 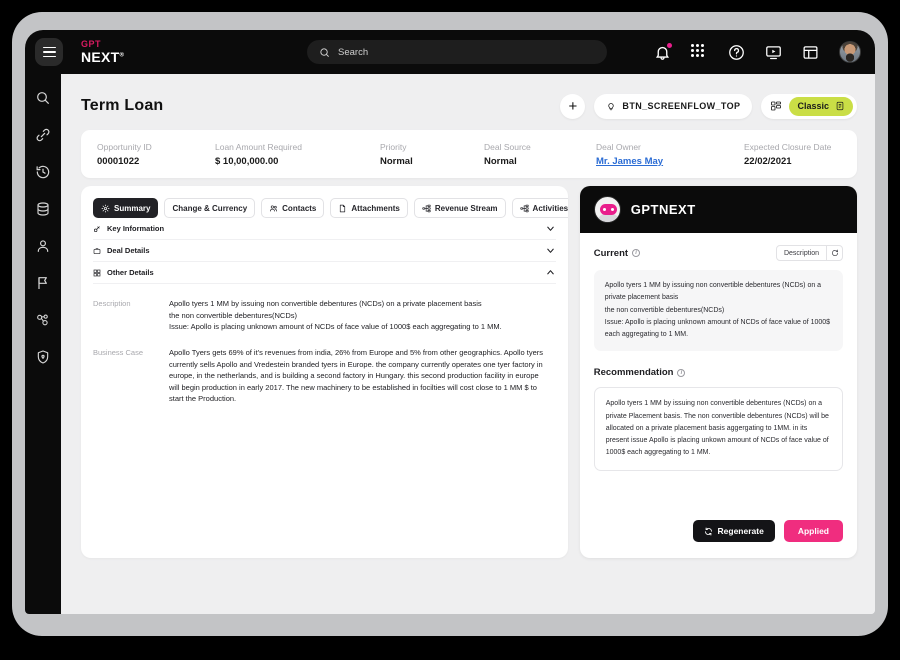 What do you see at coordinates (813, 106) in the screenshot?
I see `classic-label: Classic` at bounding box center [813, 106].